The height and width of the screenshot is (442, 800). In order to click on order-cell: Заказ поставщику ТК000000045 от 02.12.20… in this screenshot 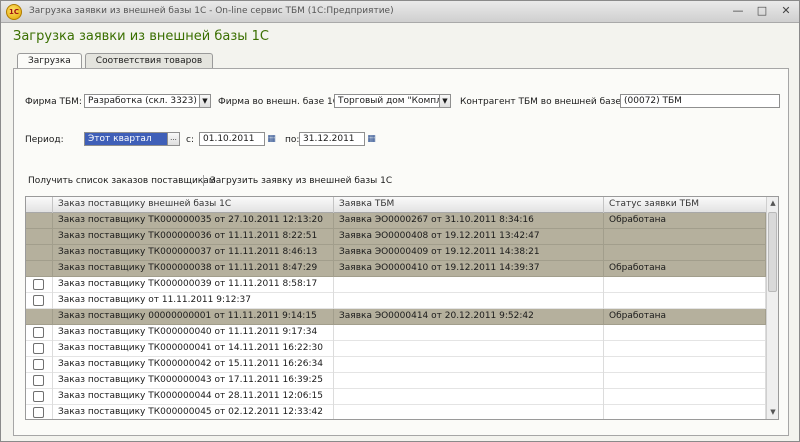, I will do `click(193, 412)`.